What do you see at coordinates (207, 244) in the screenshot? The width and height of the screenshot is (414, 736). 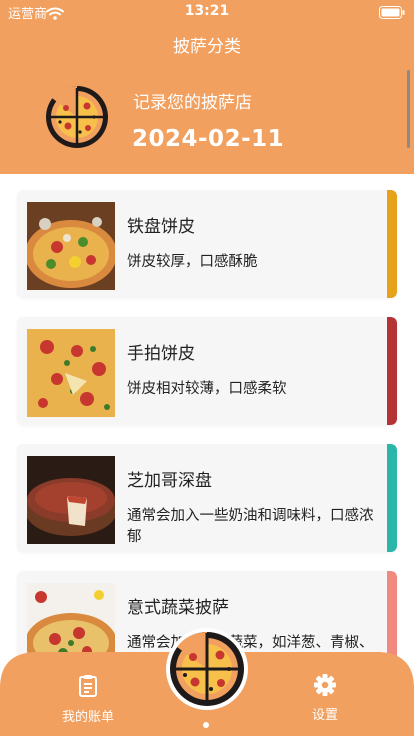 I see `category-card: 铁盘饼皮 饼皮较厚，口感酥脆` at bounding box center [207, 244].